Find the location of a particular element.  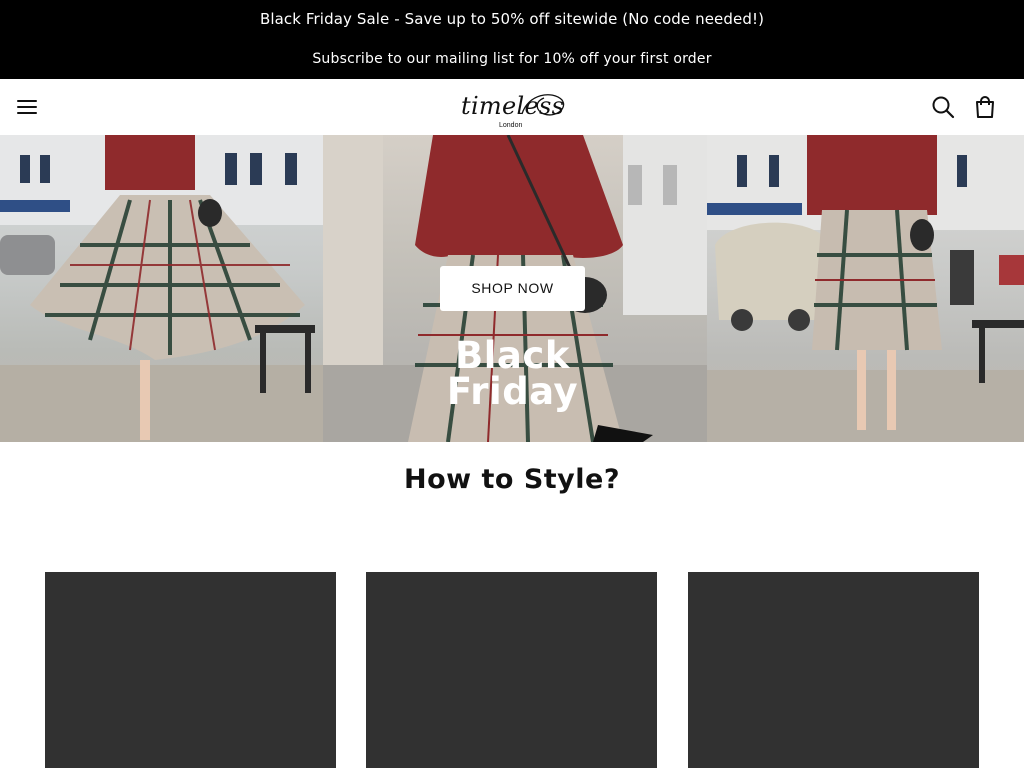

black-friday-line2: Friday is located at coordinates (512, 391).